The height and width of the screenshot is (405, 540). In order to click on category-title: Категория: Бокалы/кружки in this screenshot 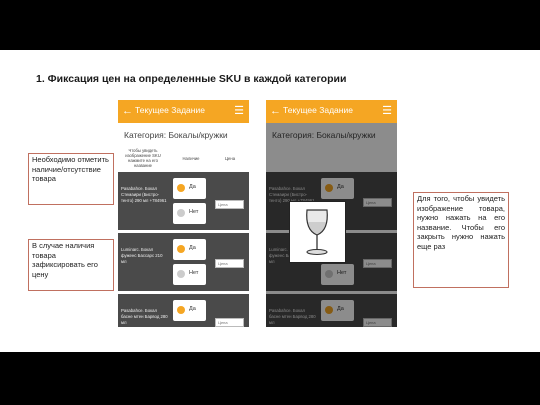, I will do `click(176, 135)`.